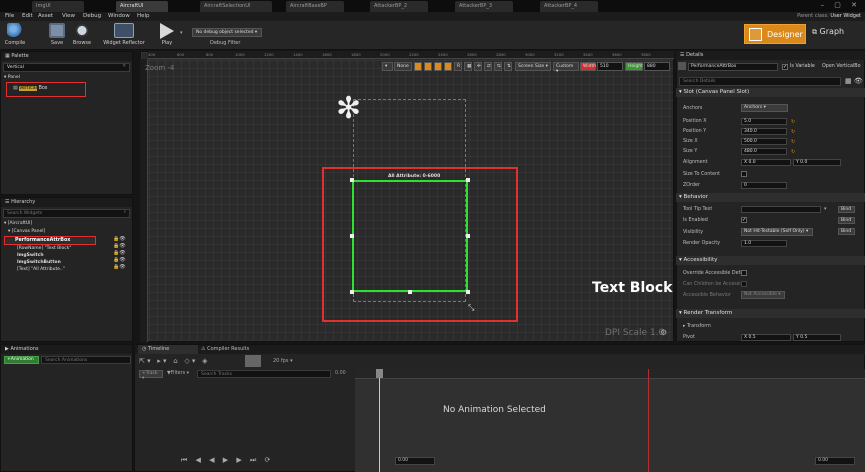  I want to click on tab-aircraftbasebp: AircraftBaseBP, so click(315, 6).